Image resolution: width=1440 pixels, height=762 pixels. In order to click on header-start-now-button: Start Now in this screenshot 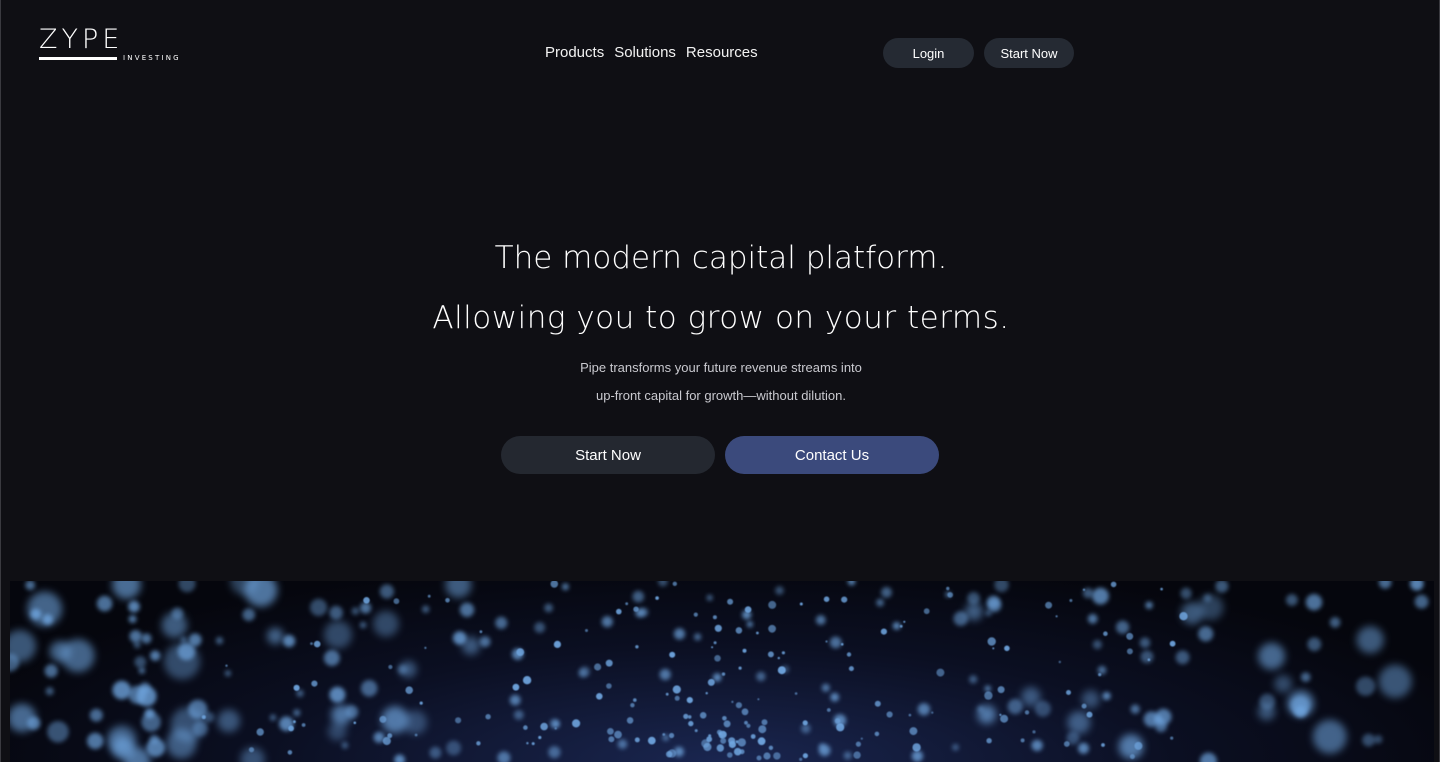, I will do `click(1029, 53)`.